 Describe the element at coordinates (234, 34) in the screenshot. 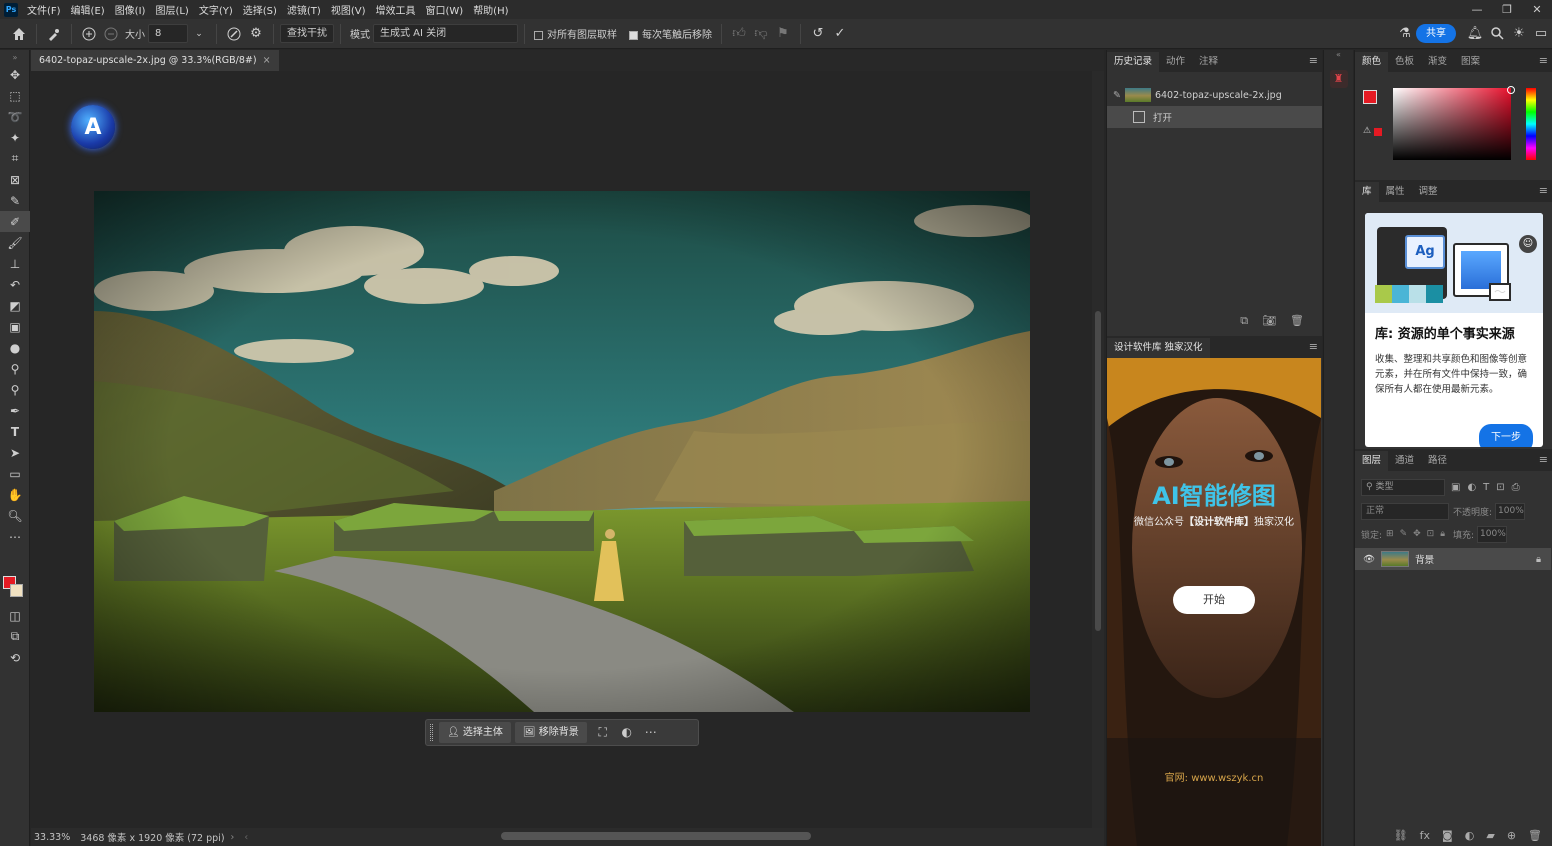

I see `pressure-size-icon` at that location.